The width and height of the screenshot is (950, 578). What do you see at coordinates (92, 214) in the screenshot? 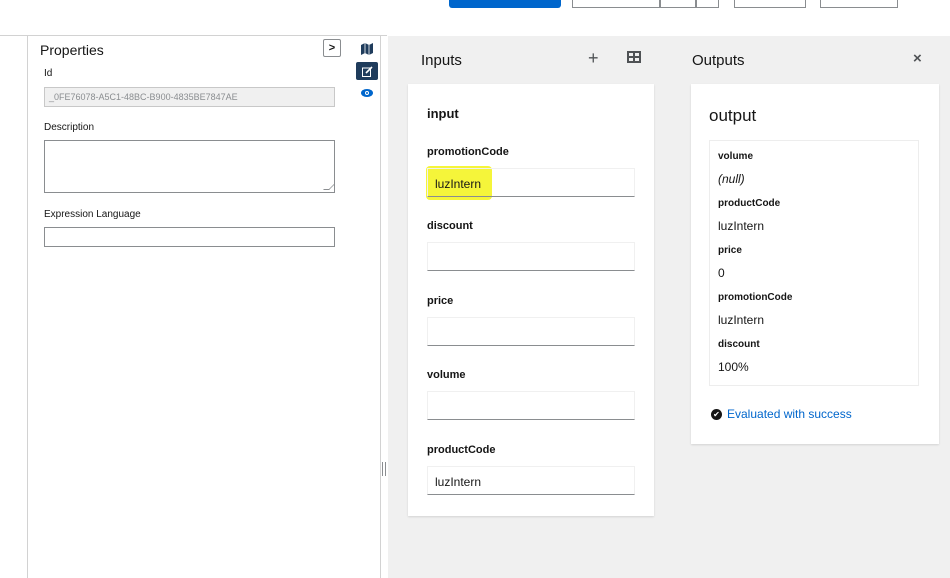
I see `expression-language-label: Expression Language` at bounding box center [92, 214].